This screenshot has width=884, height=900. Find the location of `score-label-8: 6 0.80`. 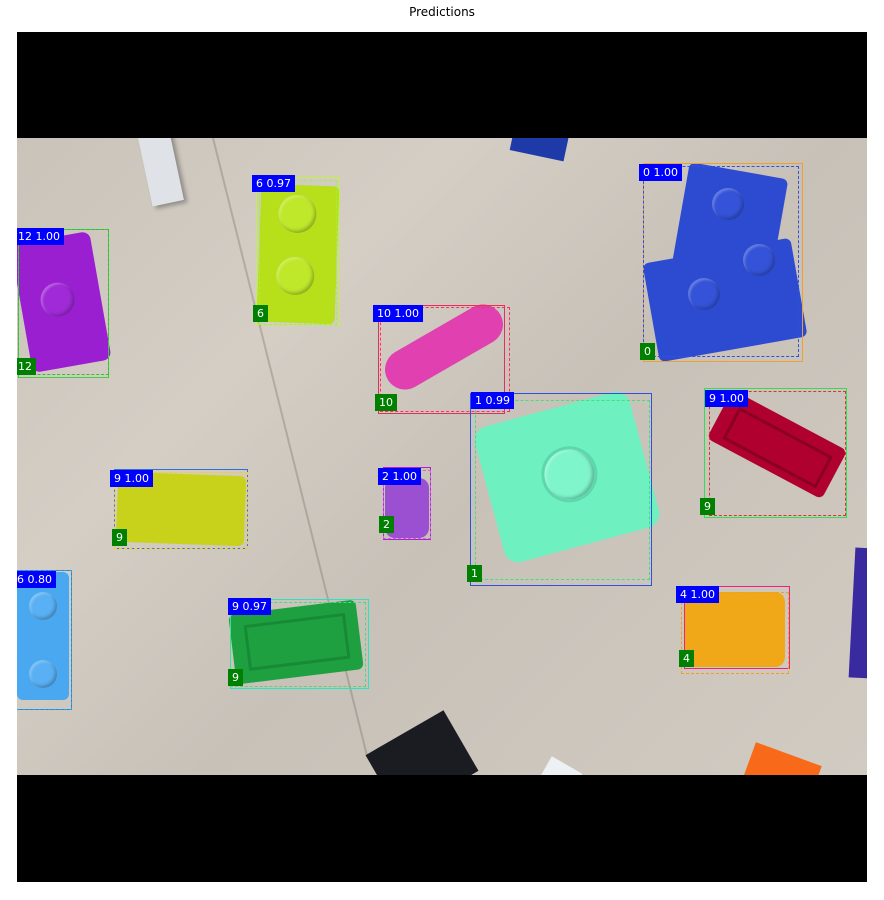

score-label-8: 6 0.80 is located at coordinates (36, 579).